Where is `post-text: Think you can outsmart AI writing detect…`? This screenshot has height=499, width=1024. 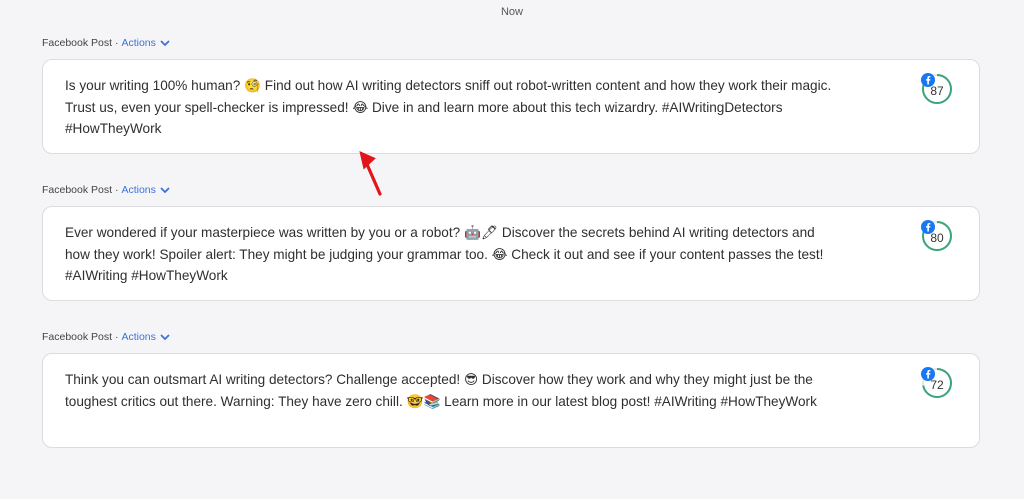
post-text: Think you can outsmart AI writing detect… is located at coordinates (441, 390).